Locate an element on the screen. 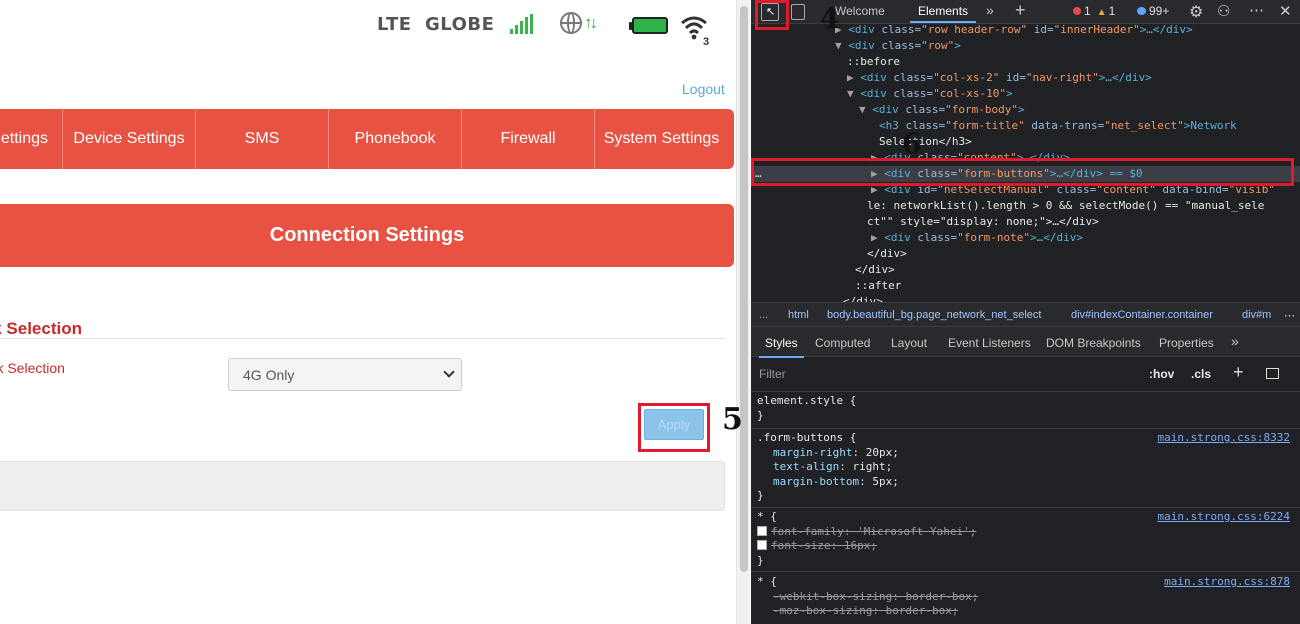  form-buttons-selector: .form-buttons { is located at coordinates (807, 437).